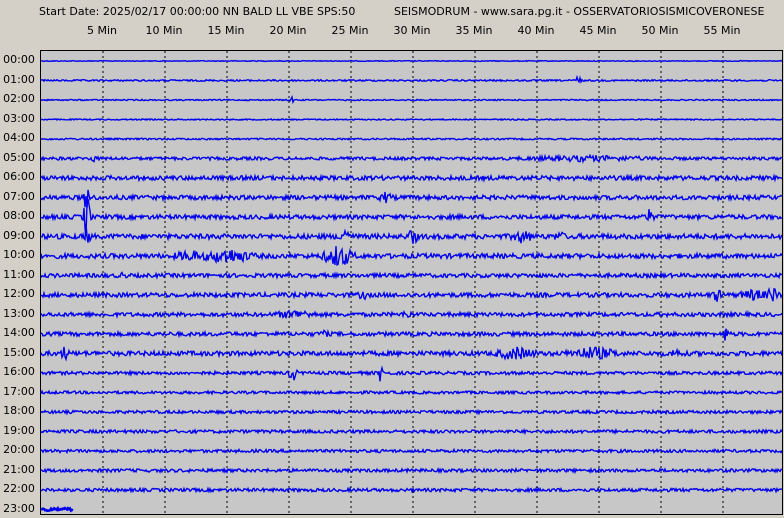  Describe the element at coordinates (598, 30) in the screenshot. I see `minute-label-45: 45 Min` at that location.